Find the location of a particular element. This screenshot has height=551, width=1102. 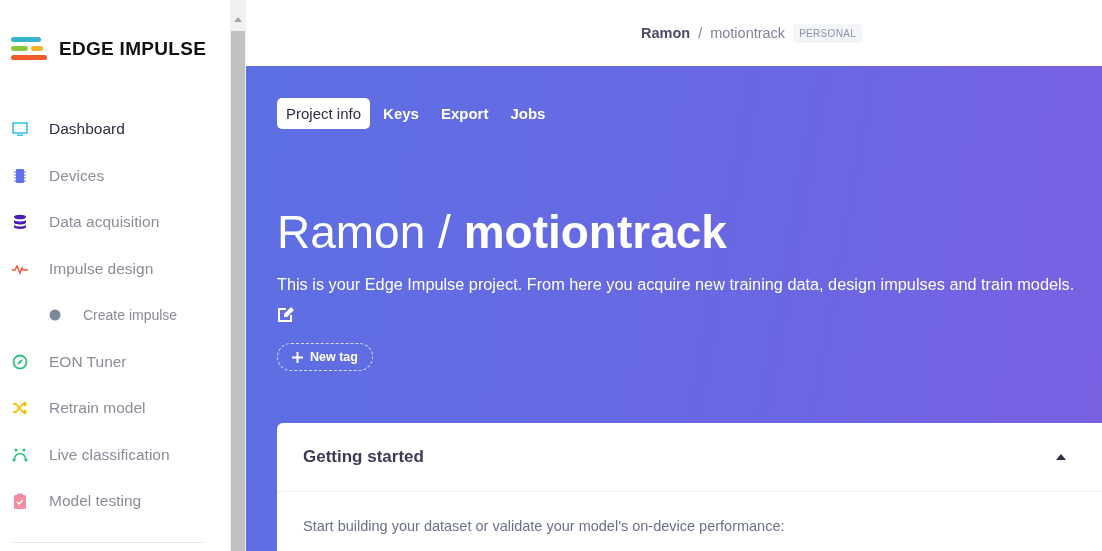

nav-item: Devices is located at coordinates (115, 175).